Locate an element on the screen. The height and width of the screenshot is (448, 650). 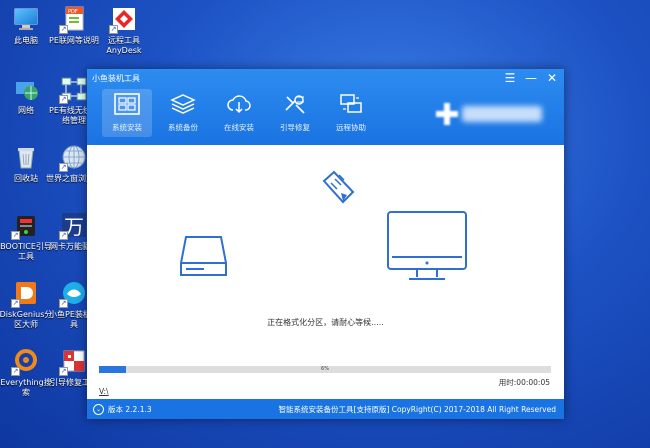
desktop-icon-recycle-bin: 回收站 is located at coordinates (26, 173).